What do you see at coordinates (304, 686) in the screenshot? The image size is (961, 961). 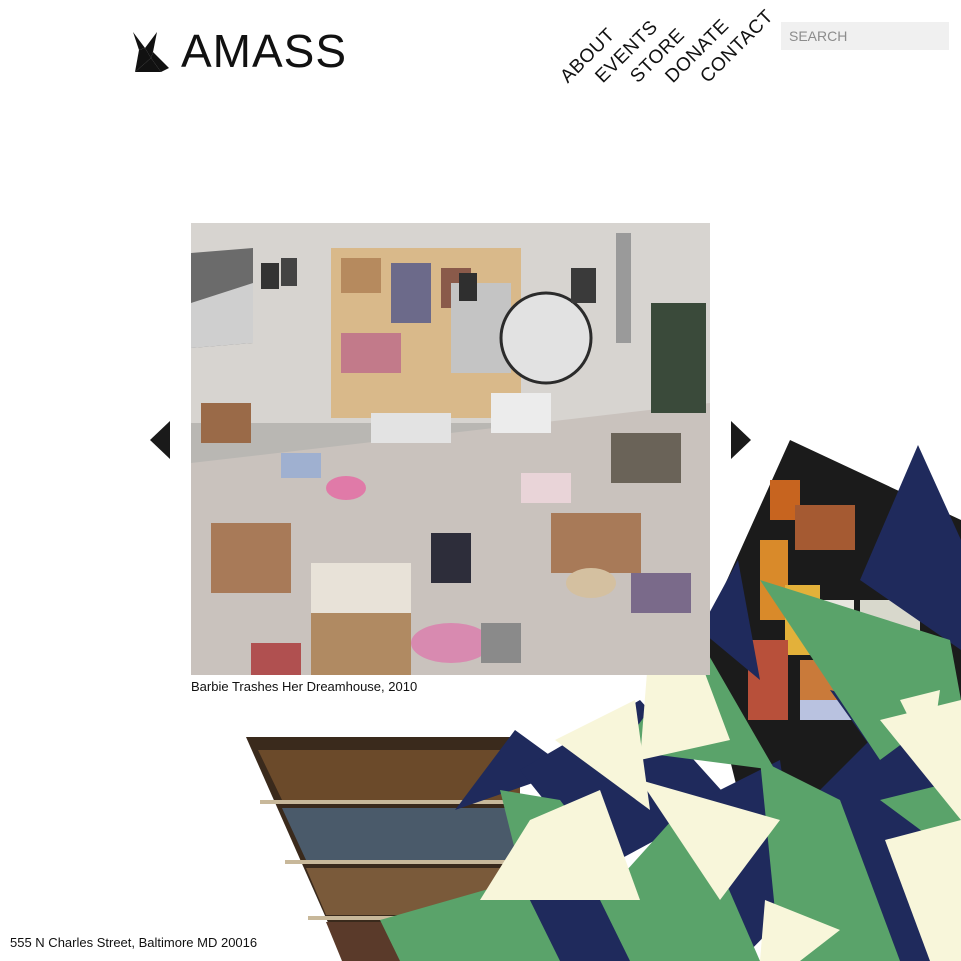 I see `slide-caption: Barbie Trashes Her Dreamhouse, 2010` at bounding box center [304, 686].